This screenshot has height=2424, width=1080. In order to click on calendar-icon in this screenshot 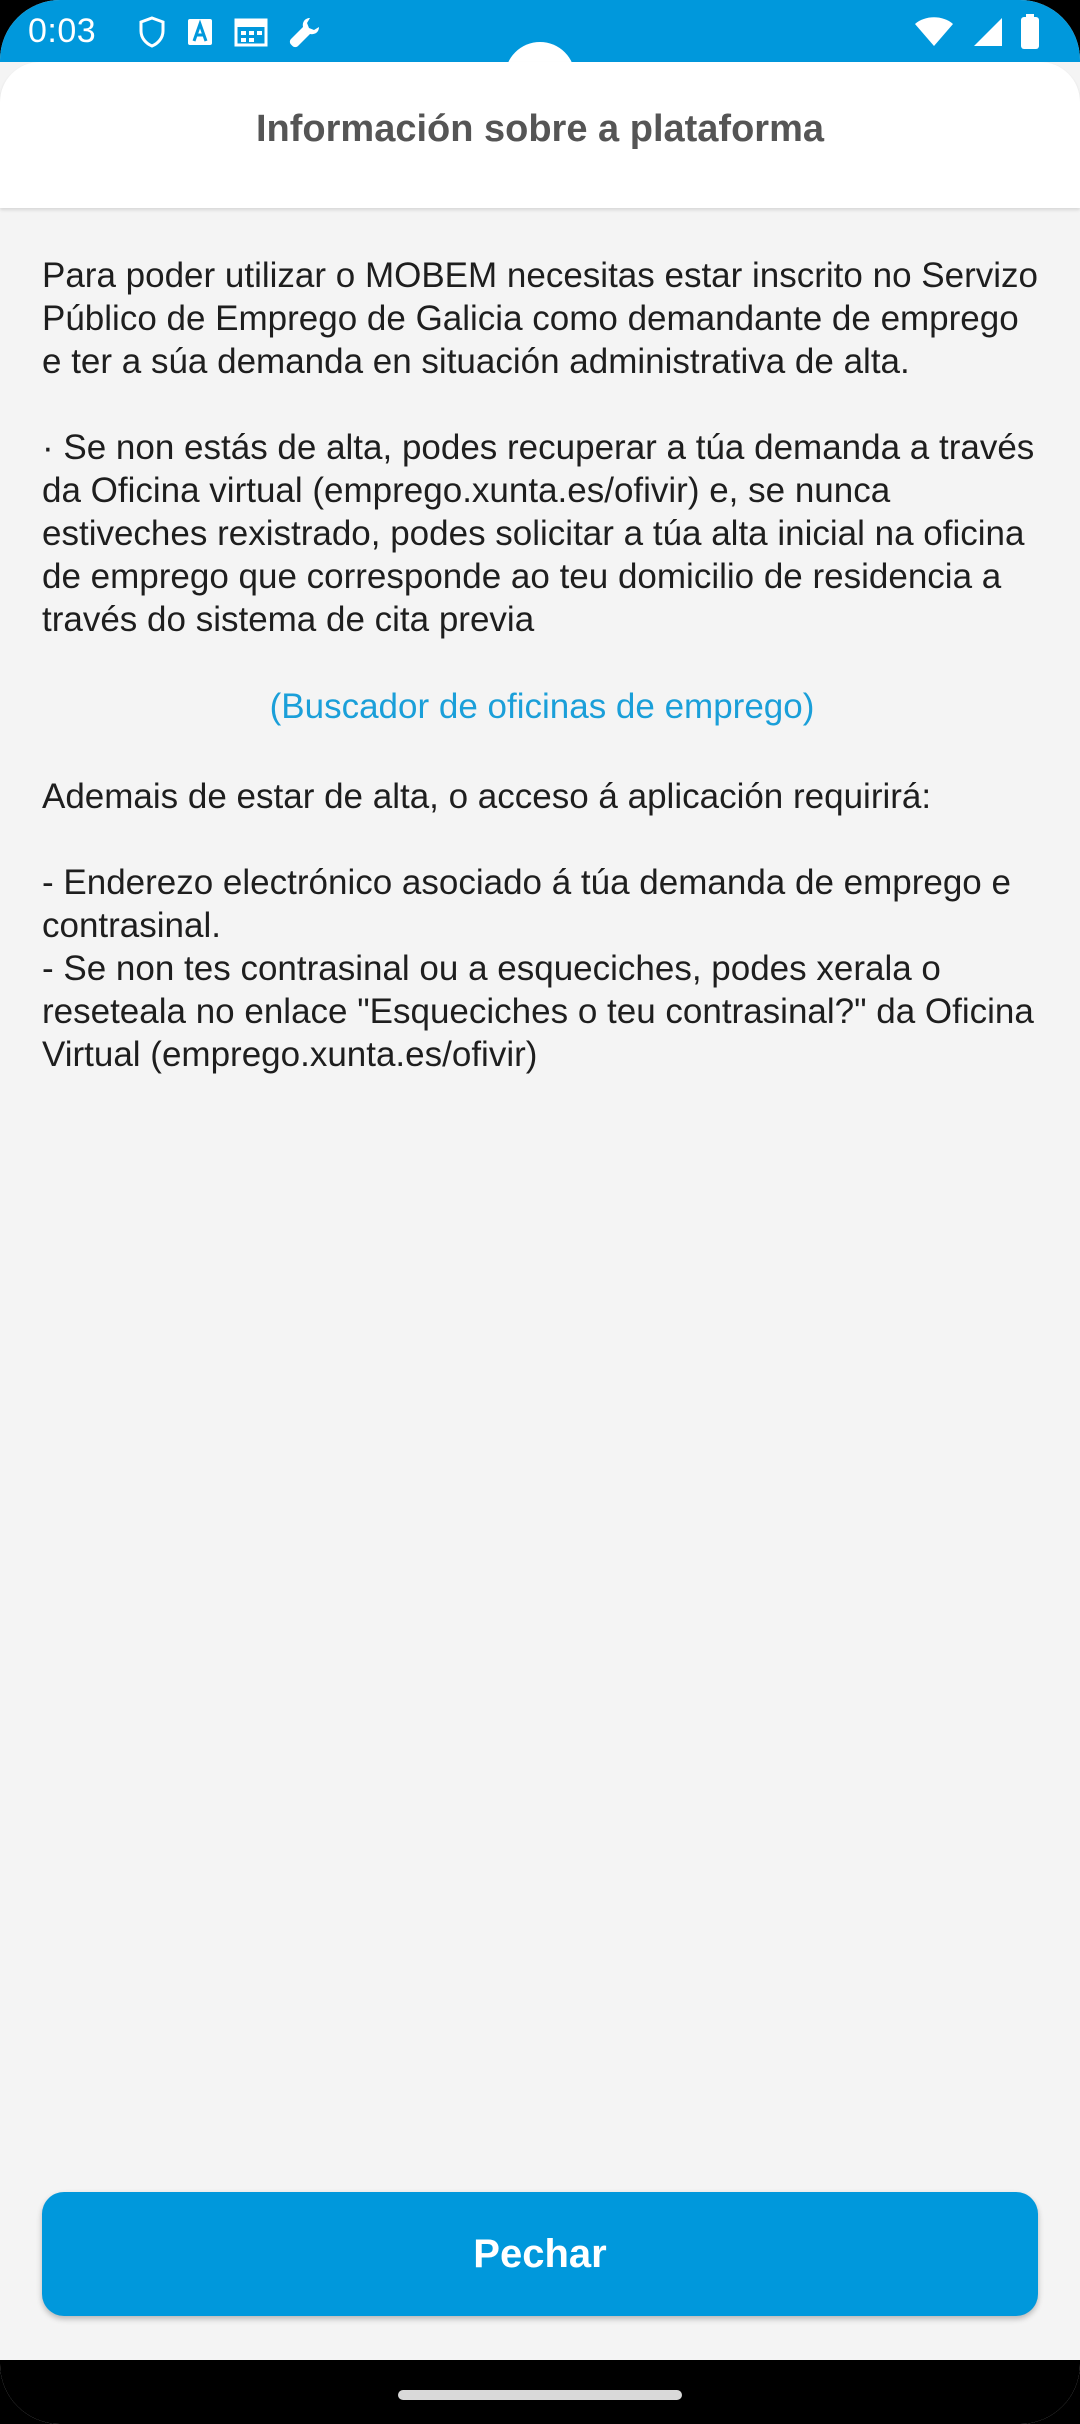, I will do `click(251, 32)`.